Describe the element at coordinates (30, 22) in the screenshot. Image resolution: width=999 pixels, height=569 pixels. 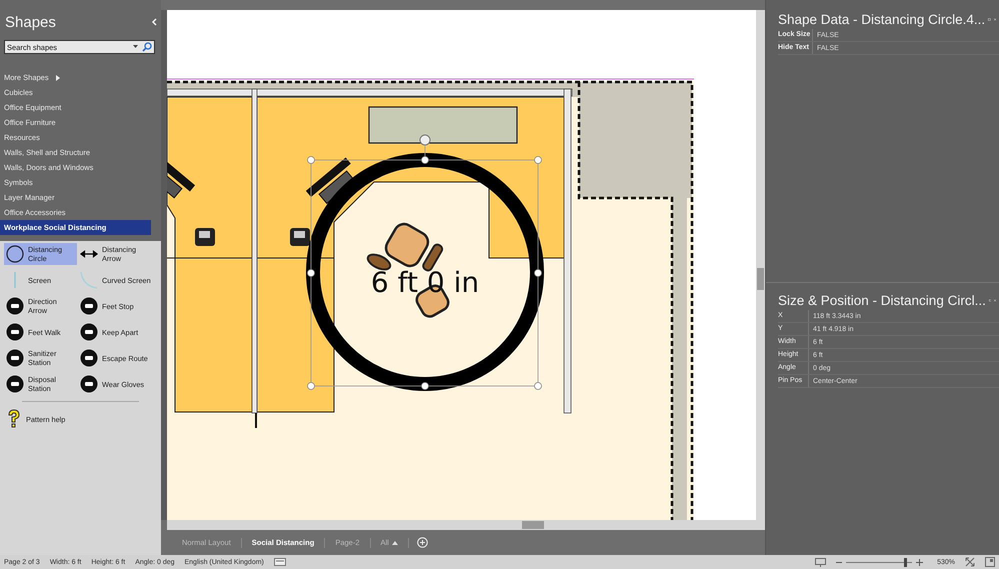
I see `panel-title: Shapes` at that location.